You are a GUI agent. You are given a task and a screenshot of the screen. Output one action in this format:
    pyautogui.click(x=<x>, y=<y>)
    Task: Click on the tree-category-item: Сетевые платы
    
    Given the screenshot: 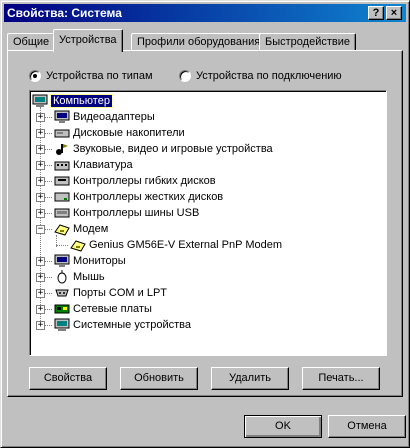 What is the action you would take?
    pyautogui.click(x=103, y=309)
    